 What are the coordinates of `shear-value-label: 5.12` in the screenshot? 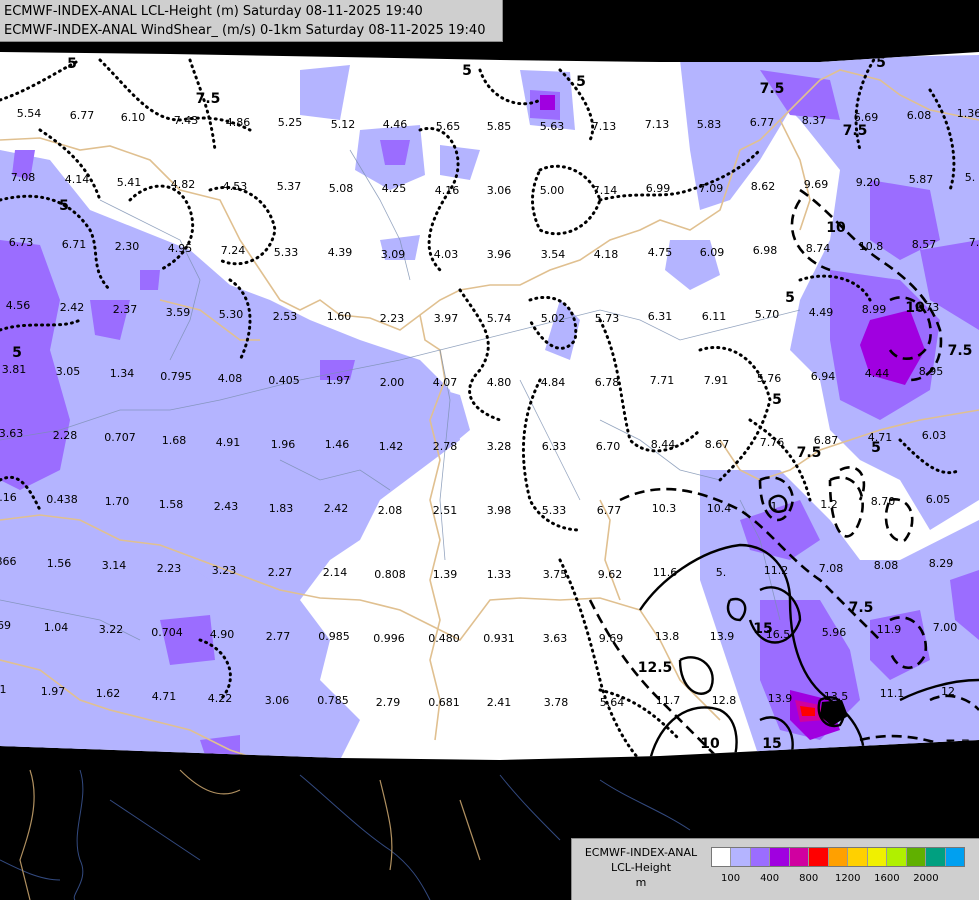 It's located at (343, 124).